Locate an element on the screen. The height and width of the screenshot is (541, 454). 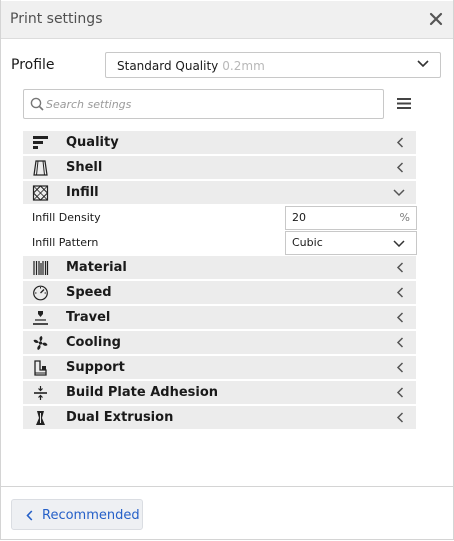
travel-icon is located at coordinates (40, 318).